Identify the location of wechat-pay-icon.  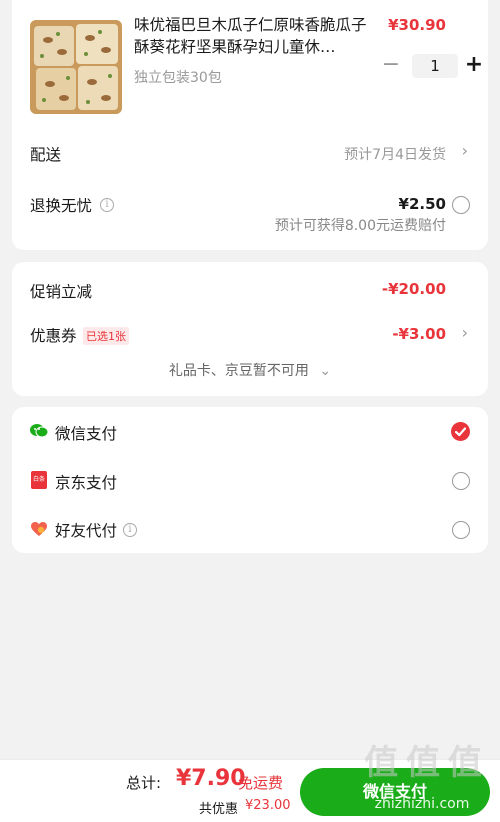
(39, 431).